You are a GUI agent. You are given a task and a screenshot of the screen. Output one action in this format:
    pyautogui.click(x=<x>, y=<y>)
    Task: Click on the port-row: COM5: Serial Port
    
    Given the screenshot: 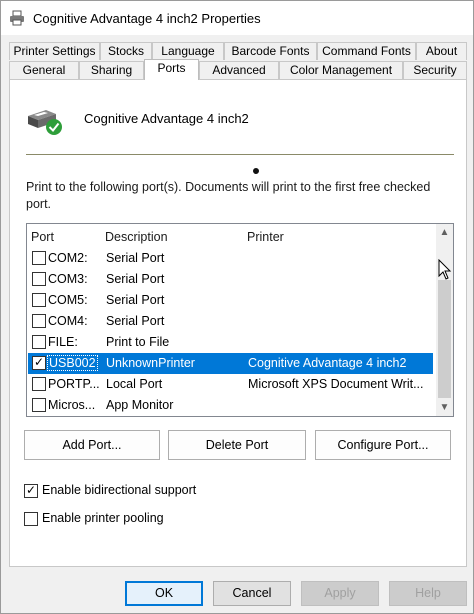 What is the action you would take?
    pyautogui.click(x=230, y=300)
    